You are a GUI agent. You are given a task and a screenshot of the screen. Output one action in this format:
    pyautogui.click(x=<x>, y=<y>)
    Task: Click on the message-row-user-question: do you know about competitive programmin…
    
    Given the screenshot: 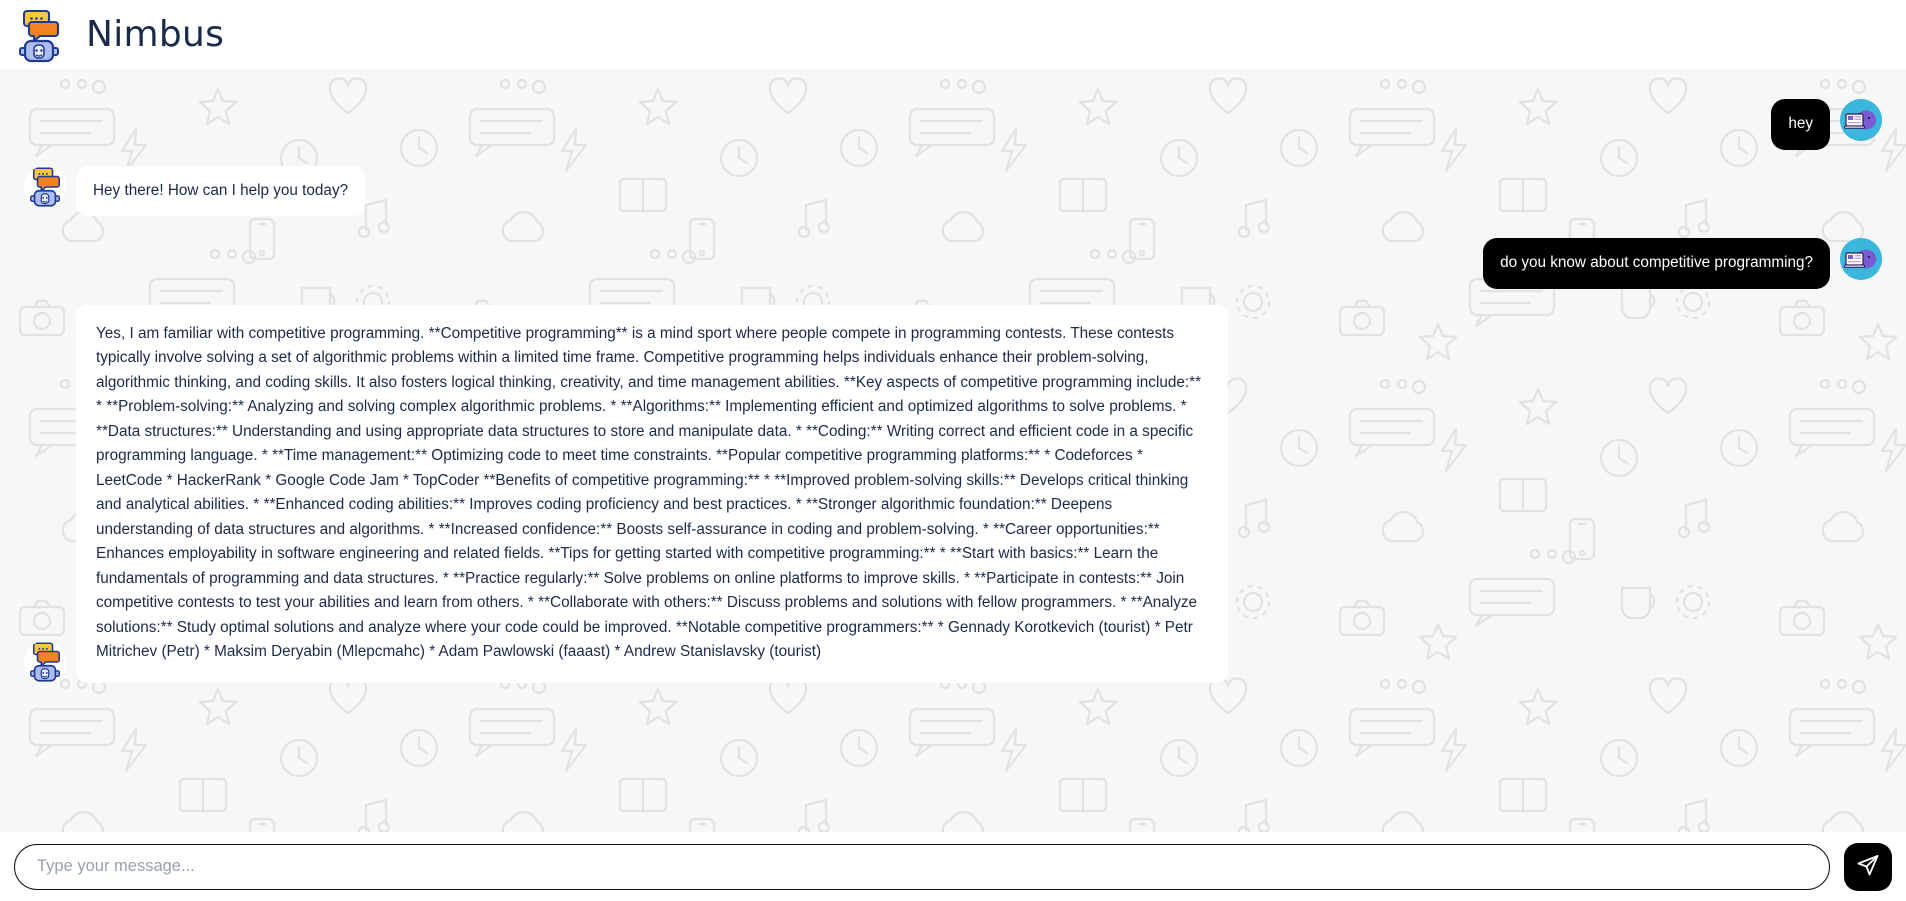 What is the action you would take?
    pyautogui.click(x=953, y=263)
    